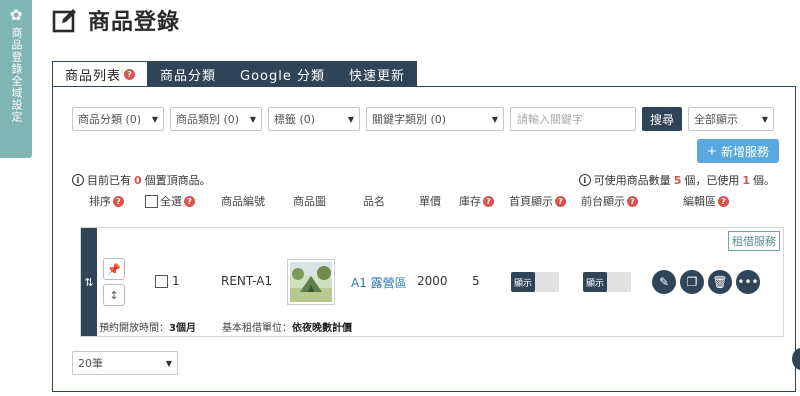 The width and height of the screenshot is (800, 396). I want to click on toggle-knob: 顯示, so click(523, 282).